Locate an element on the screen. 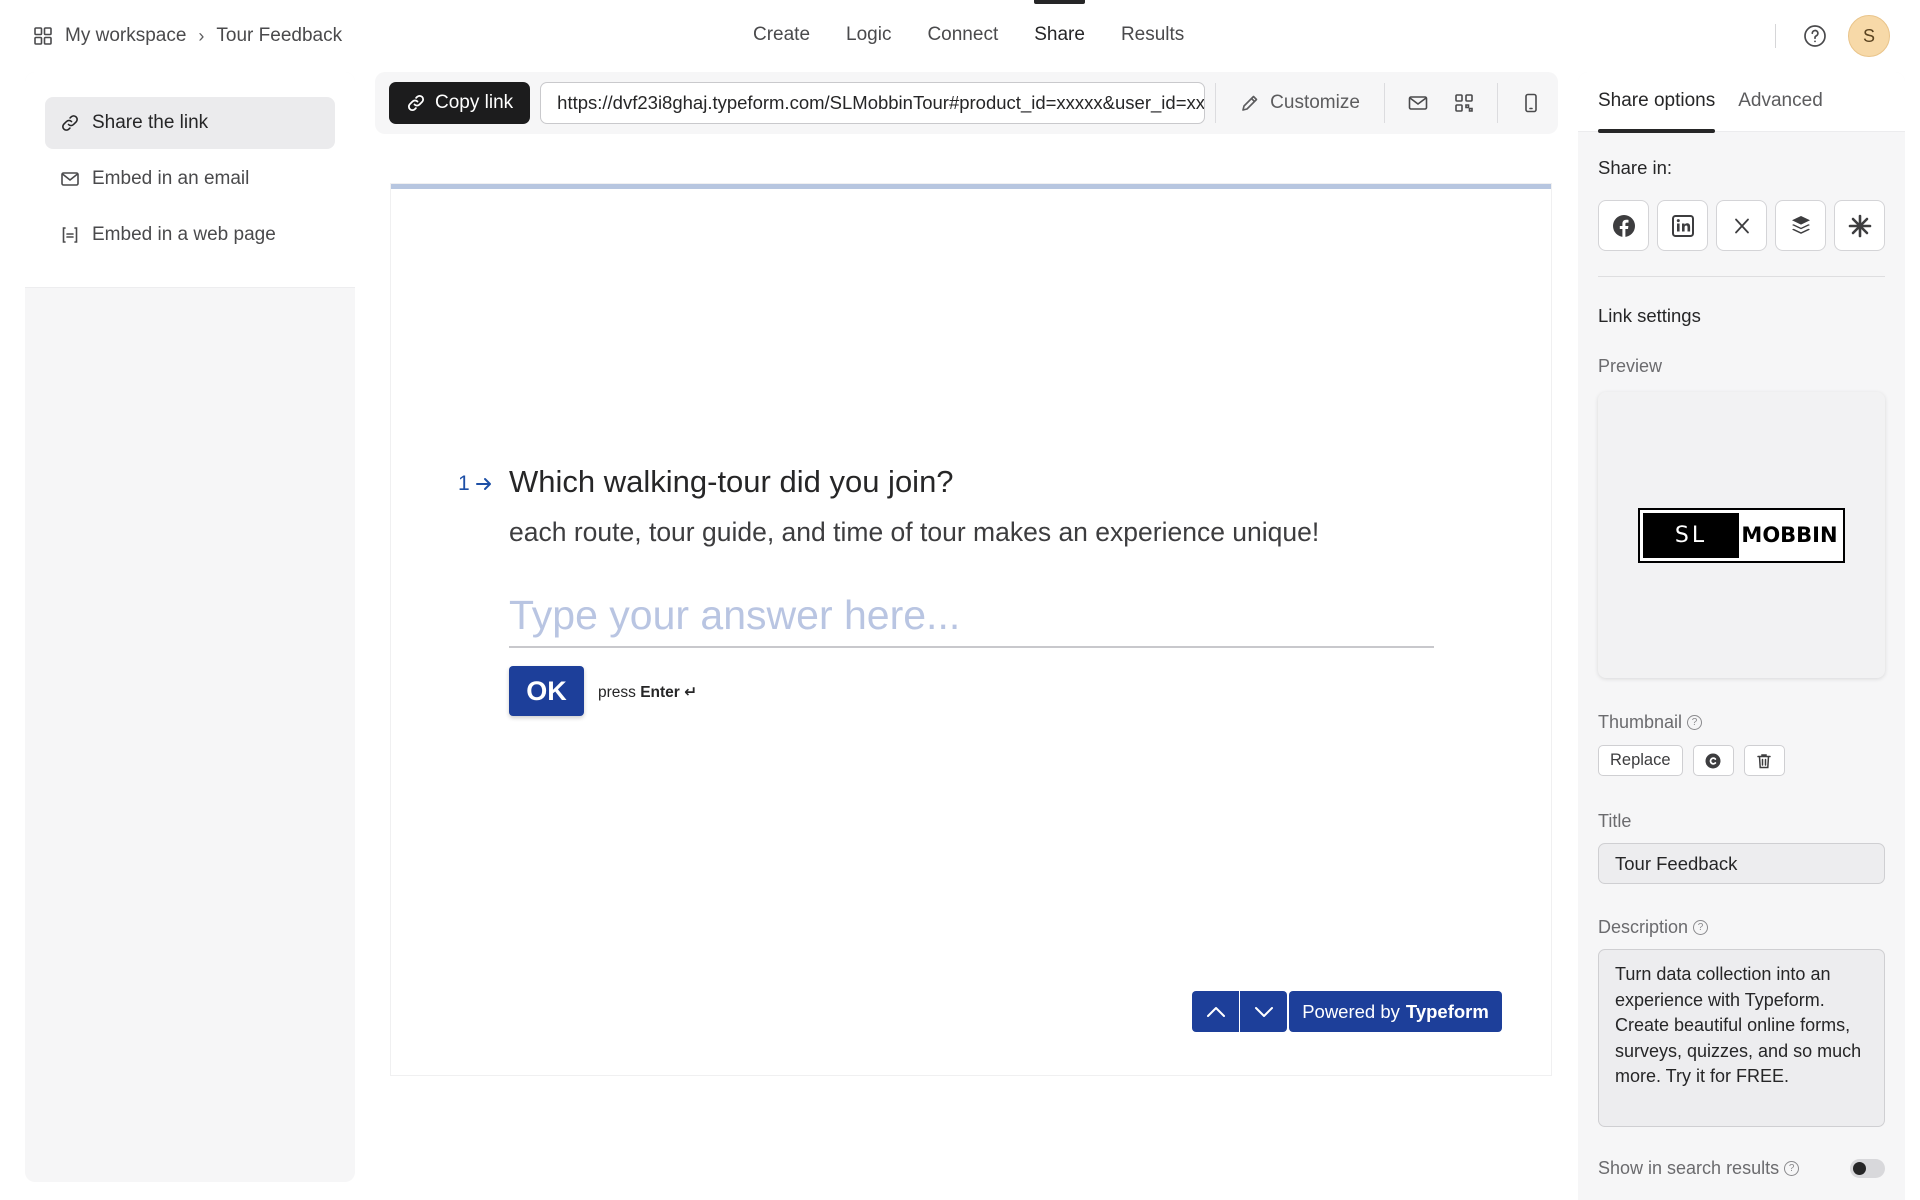 The width and height of the screenshot is (1920, 1200). pencil-icon is located at coordinates (1250, 103).